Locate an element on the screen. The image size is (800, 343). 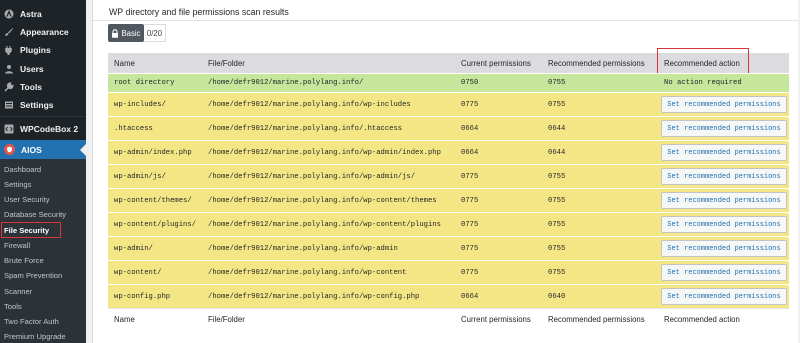
menu-item-label: Appearance is located at coordinates (44, 32).